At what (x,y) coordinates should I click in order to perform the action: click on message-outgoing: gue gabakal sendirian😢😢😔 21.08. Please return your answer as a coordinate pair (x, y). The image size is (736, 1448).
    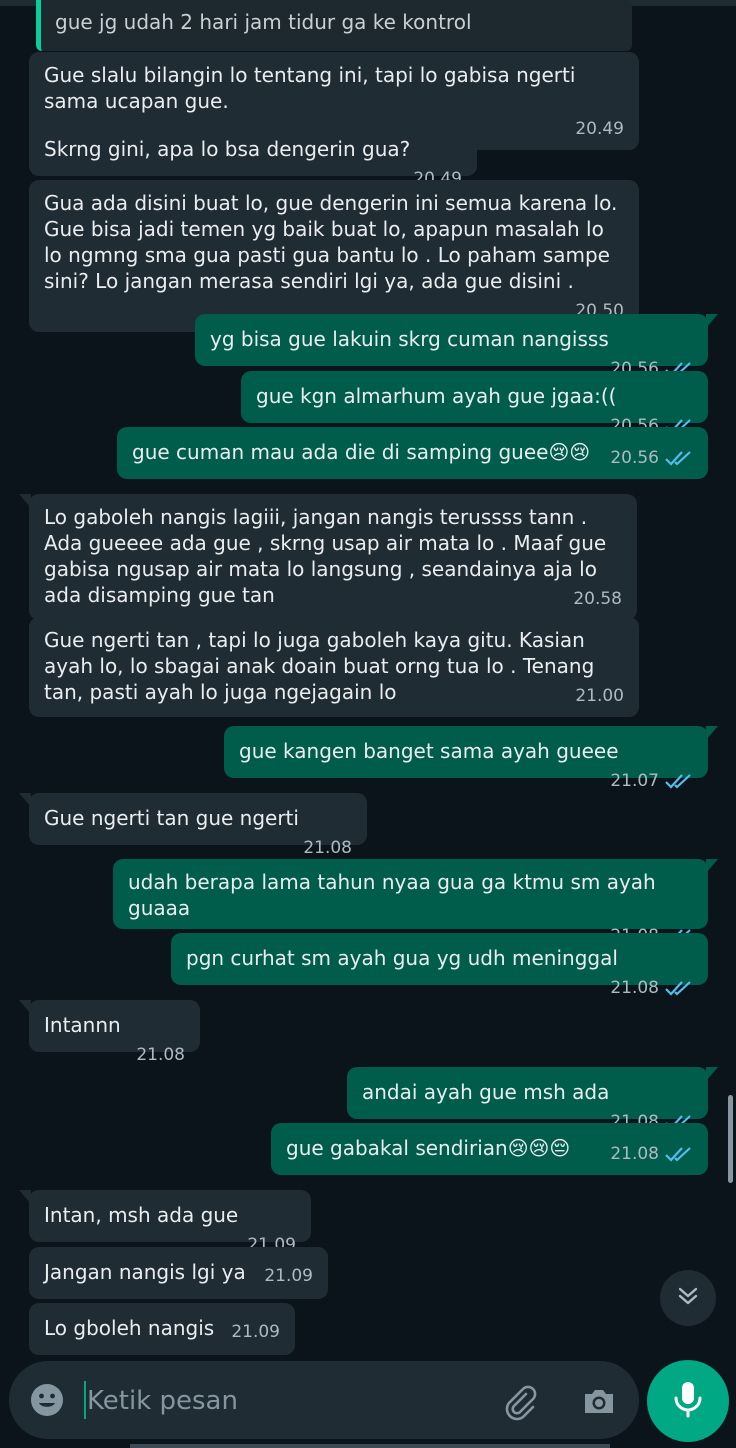
    Looking at the image, I should click on (489, 1149).